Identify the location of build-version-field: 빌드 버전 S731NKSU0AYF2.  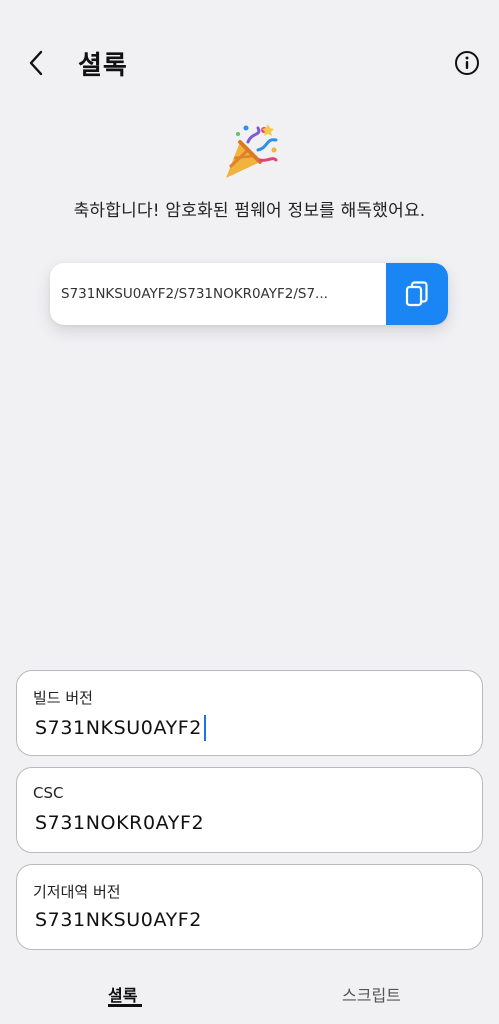
(249, 713).